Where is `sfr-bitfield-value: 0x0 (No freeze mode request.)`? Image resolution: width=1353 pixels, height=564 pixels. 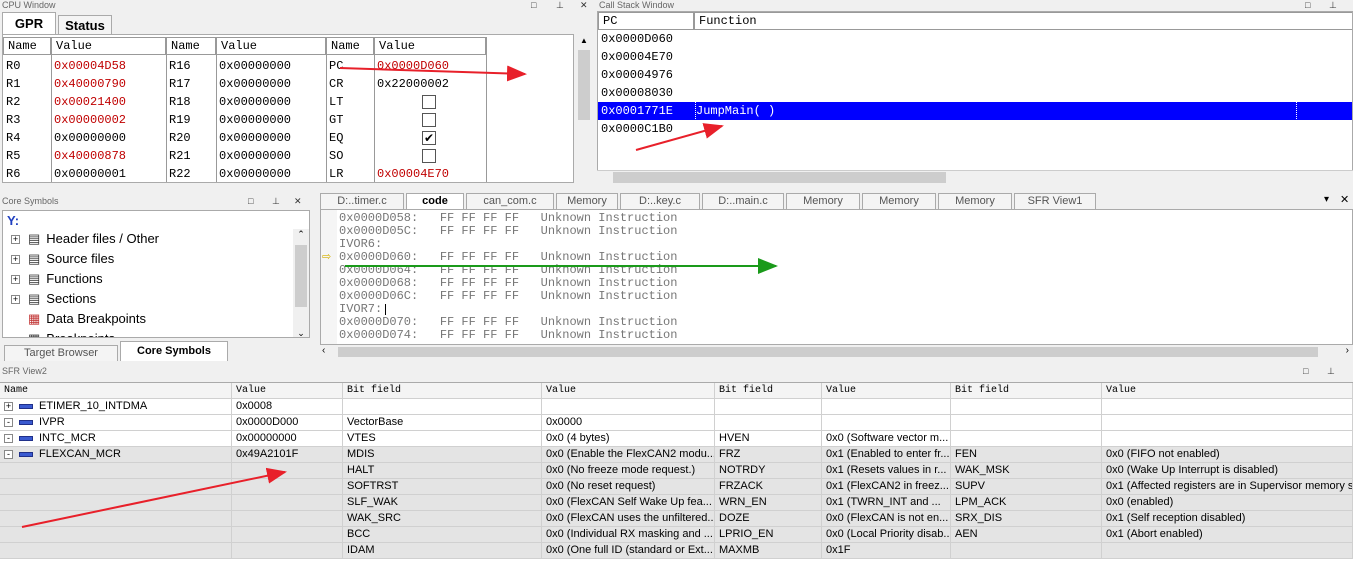
sfr-bitfield-value: 0x0 (No freeze mode request.) is located at coordinates (628, 471).